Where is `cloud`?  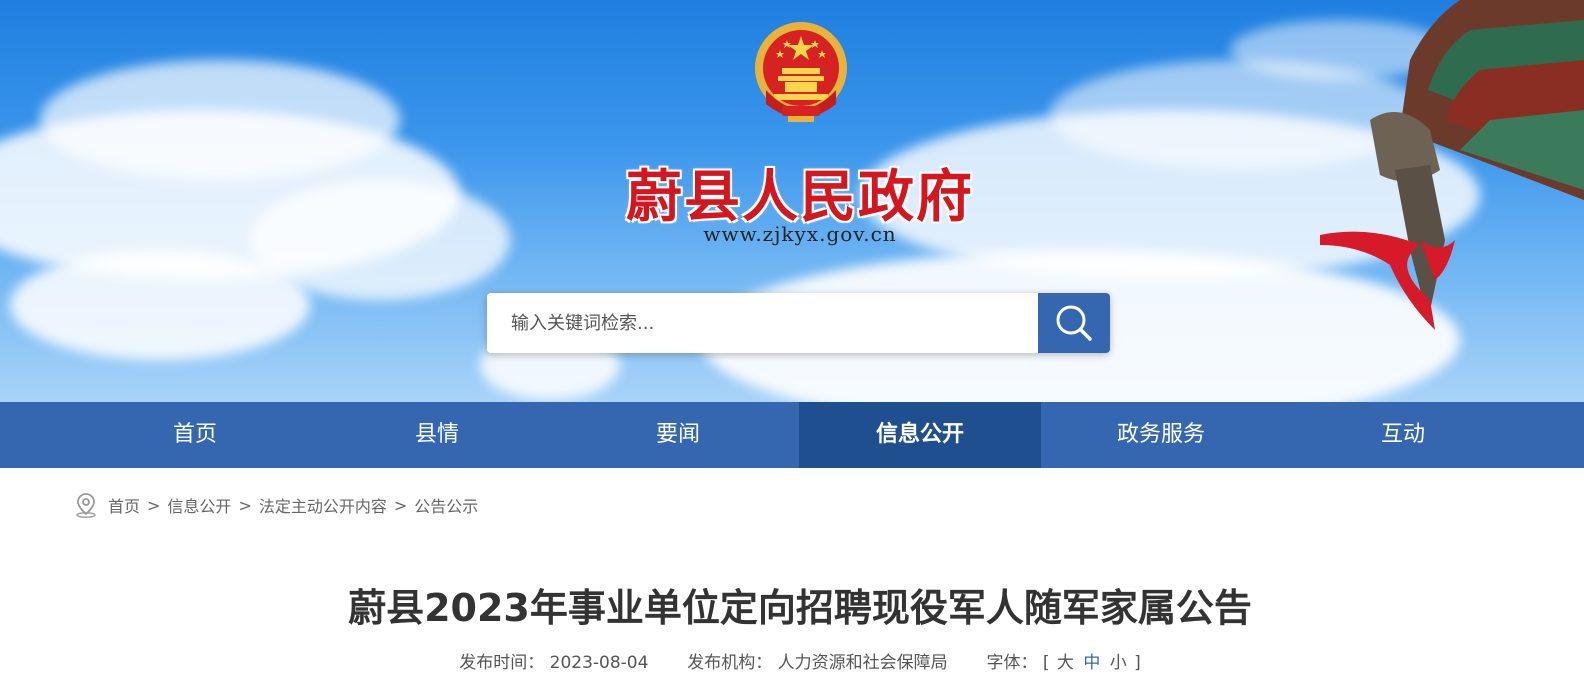 cloud is located at coordinates (380, 240).